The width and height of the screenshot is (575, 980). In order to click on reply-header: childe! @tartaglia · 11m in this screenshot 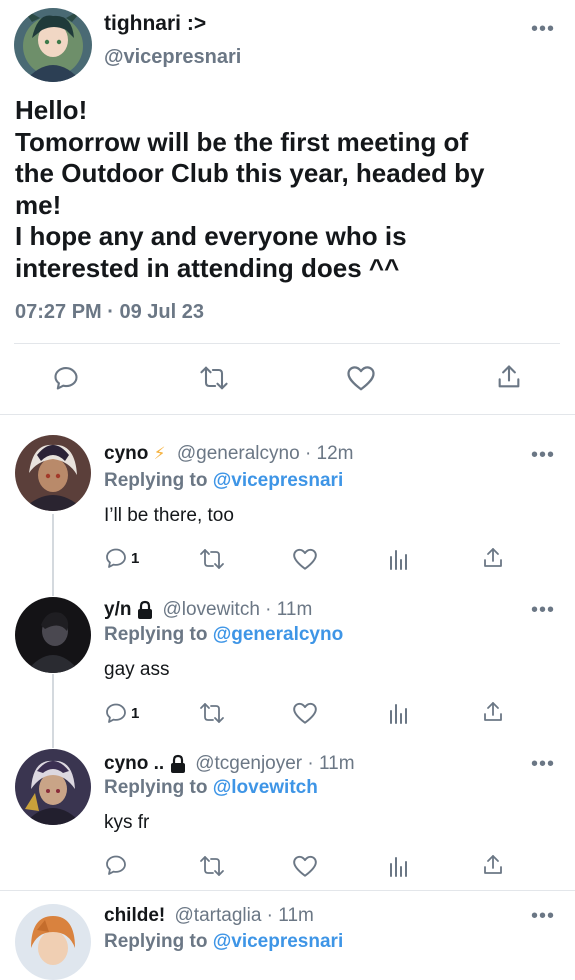, I will do `click(209, 916)`.